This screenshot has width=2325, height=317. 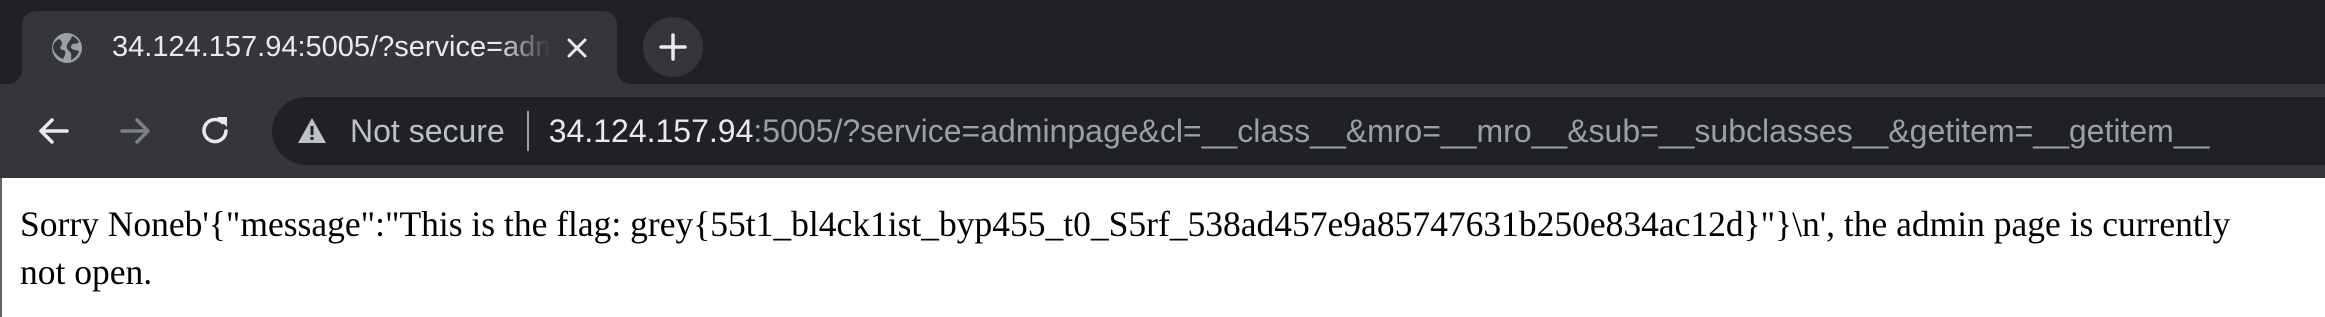 What do you see at coordinates (331, 47) in the screenshot?
I see `tab-title: 34.124.157.94:5005/?service=admin` at bounding box center [331, 47].